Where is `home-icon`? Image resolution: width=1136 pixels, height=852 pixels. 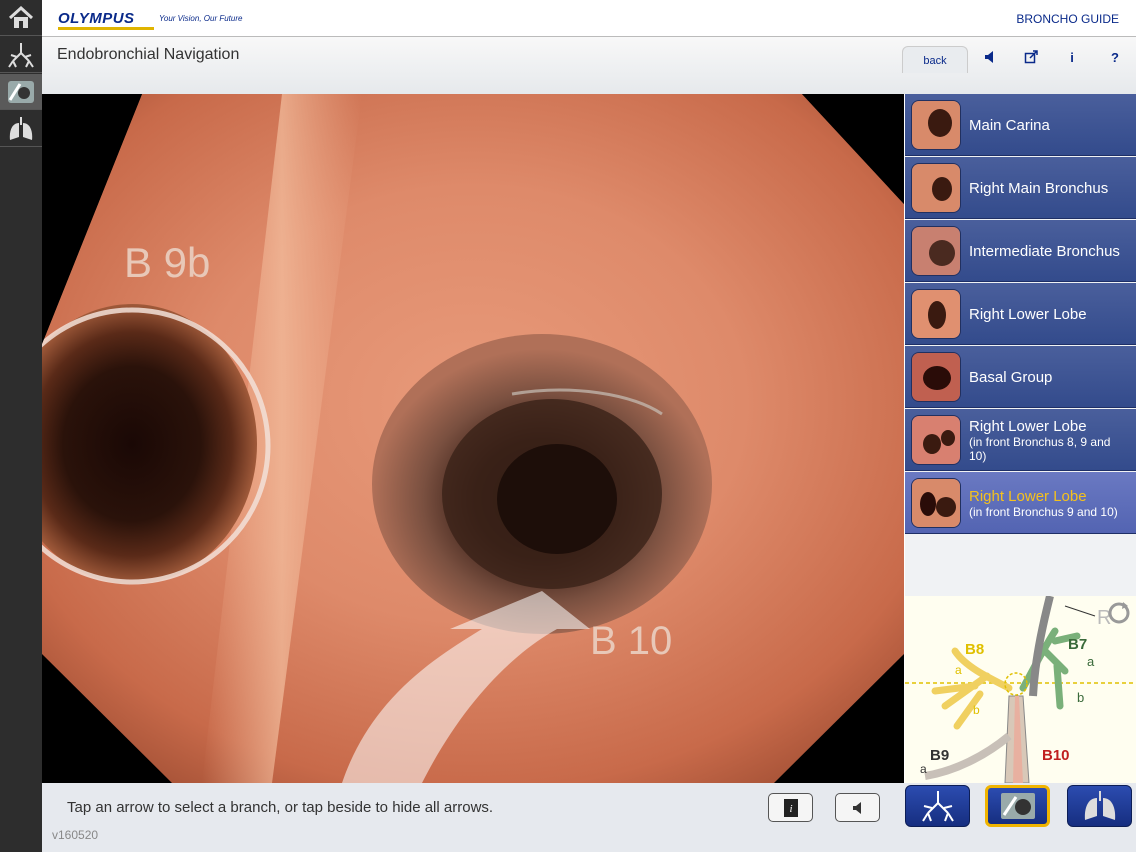 home-icon is located at coordinates (21, 18).